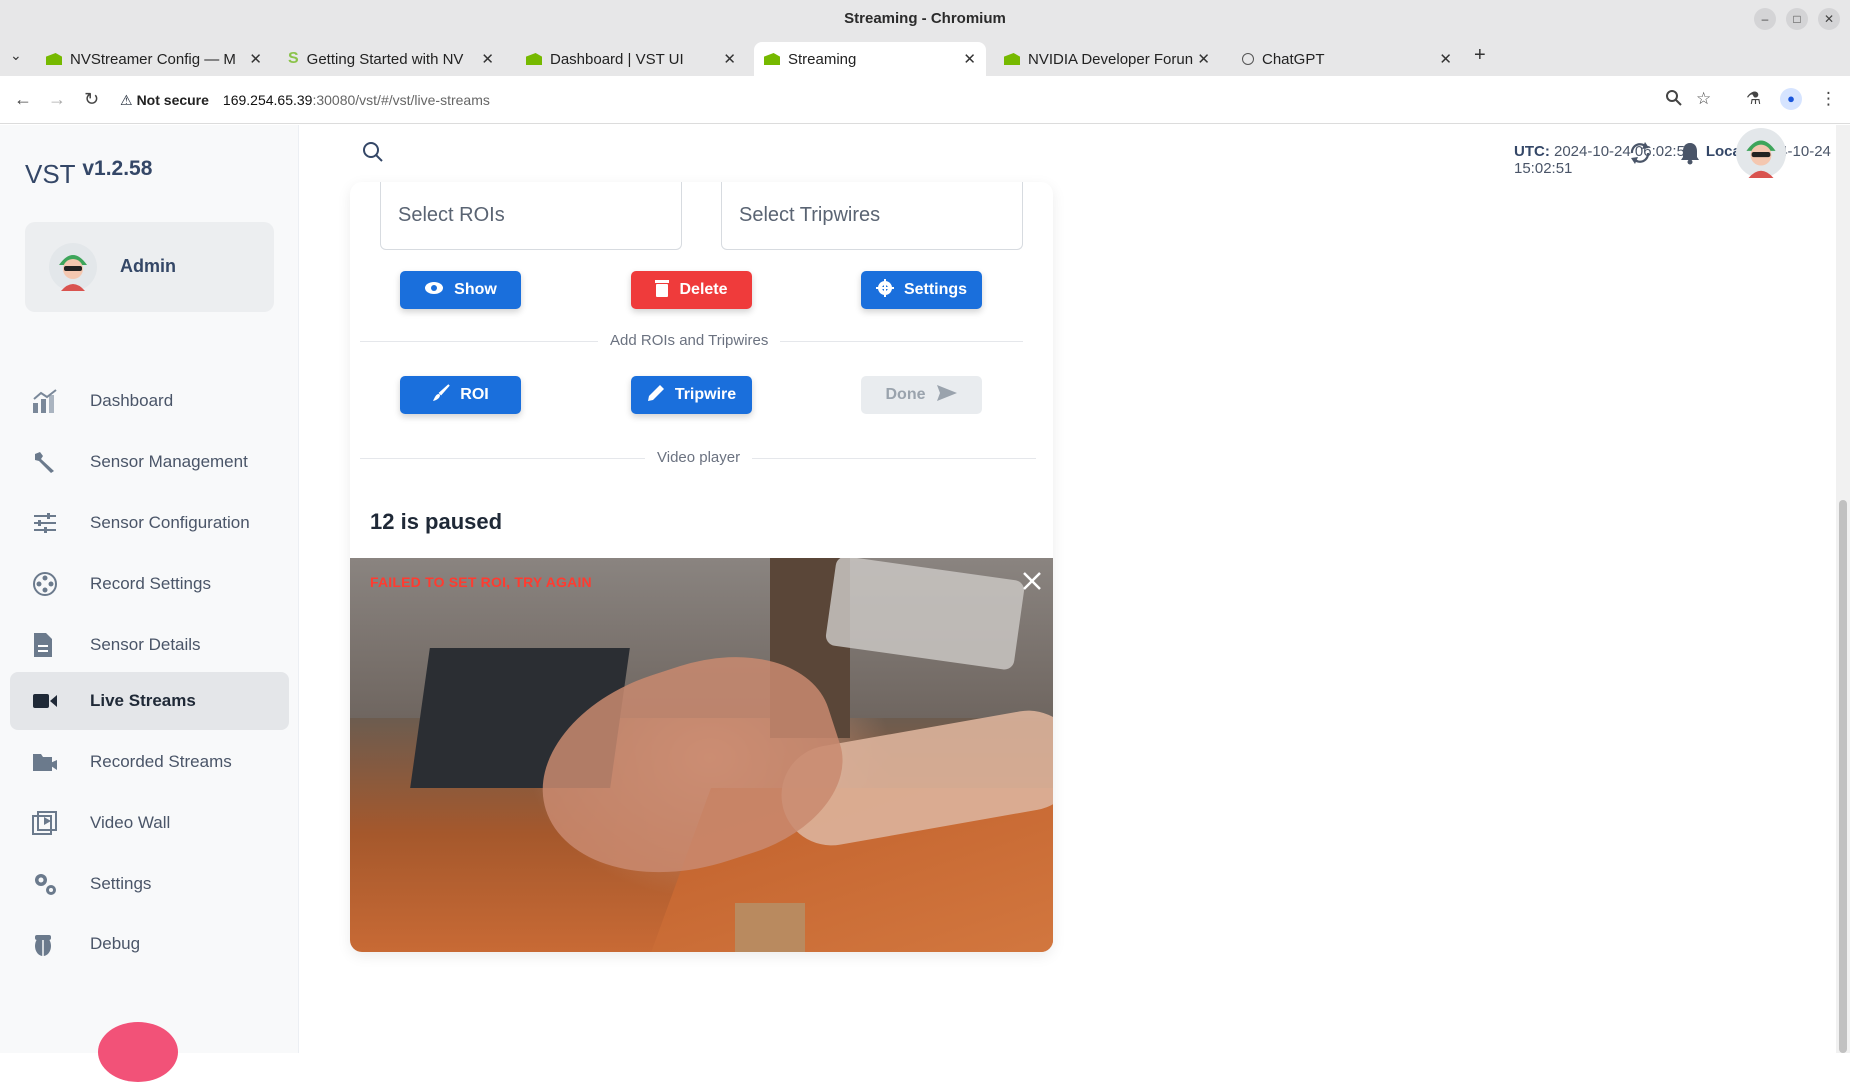  Describe the element at coordinates (1761, 155) in the screenshot. I see `header-avatar-icon` at that location.